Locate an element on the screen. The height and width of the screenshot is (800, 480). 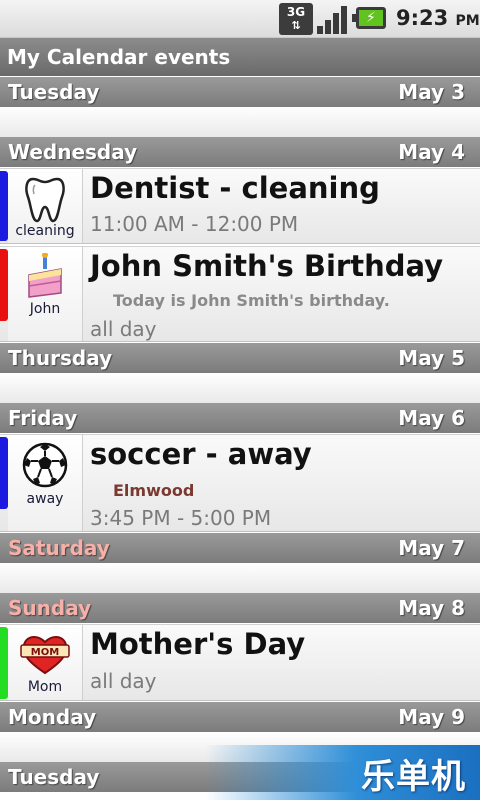
status-bar: 3G ⇅ ⚡ 9:23 PM is located at coordinates (240, 19).